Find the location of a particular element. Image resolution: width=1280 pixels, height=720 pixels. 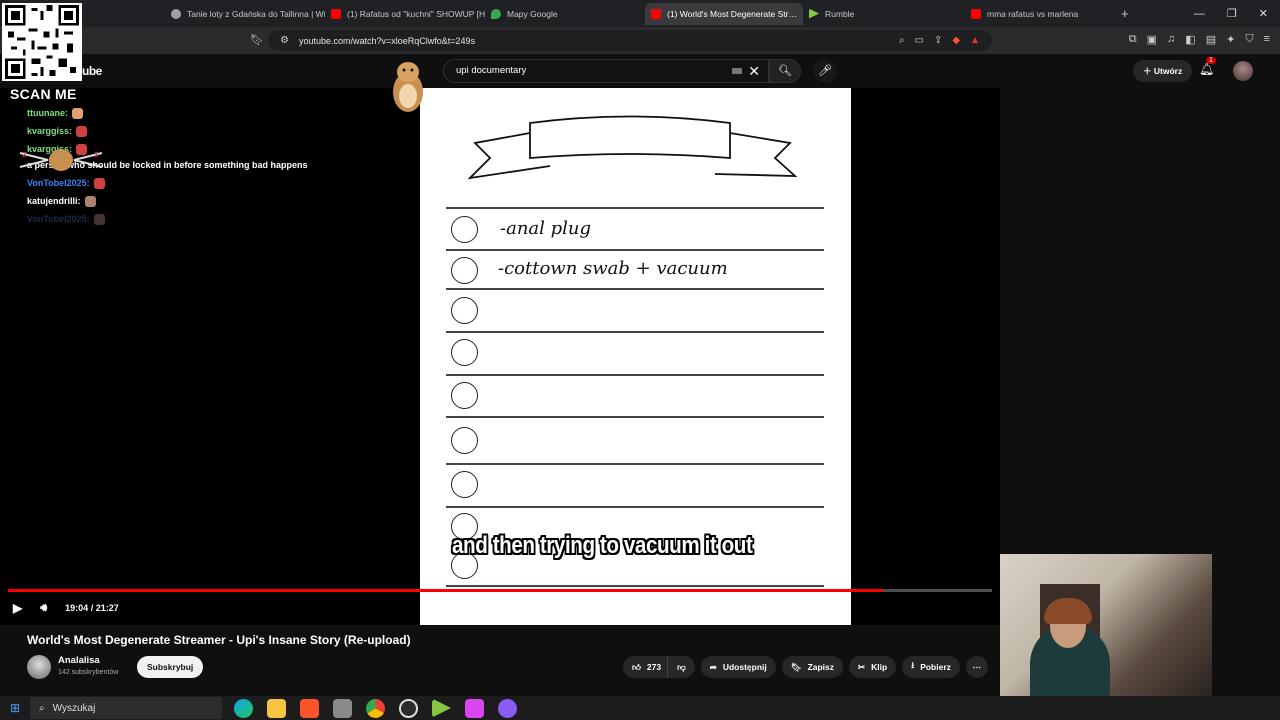

chat-message: VonTobel2025: is located at coordinates (172, 183).